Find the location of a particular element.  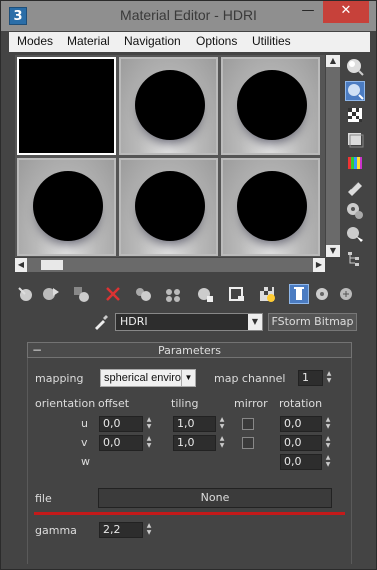

horizontal-toolbar is located at coordinates (189, 294).